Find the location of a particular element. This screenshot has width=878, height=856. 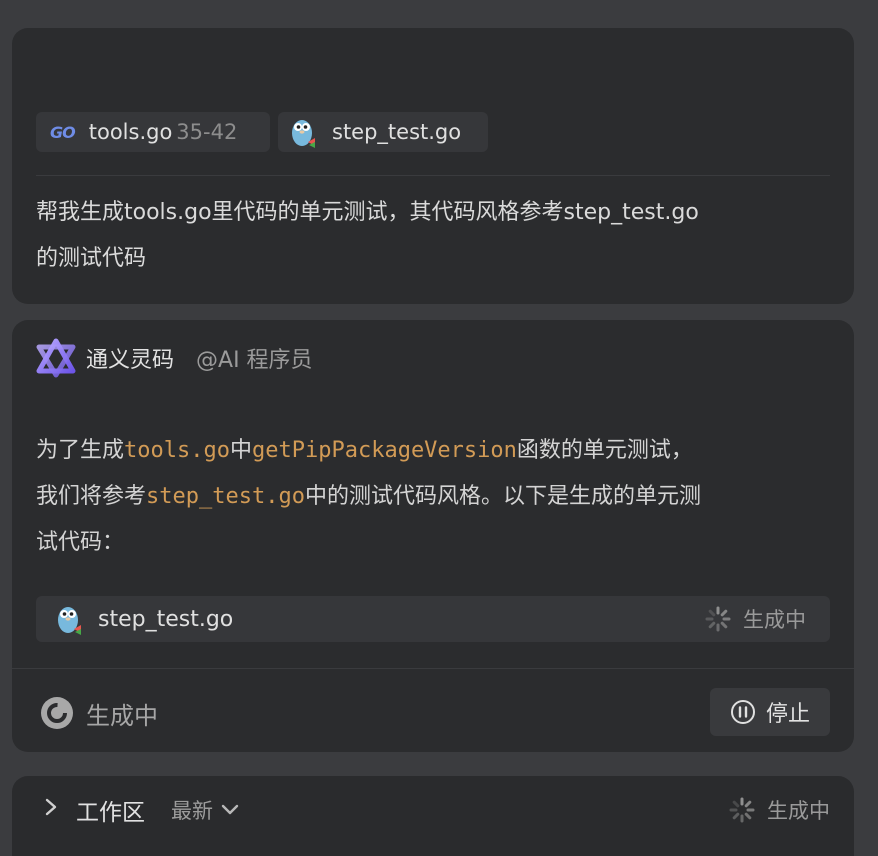

file-chip-tools-go: GO tools.go 35-42 is located at coordinates (153, 132).